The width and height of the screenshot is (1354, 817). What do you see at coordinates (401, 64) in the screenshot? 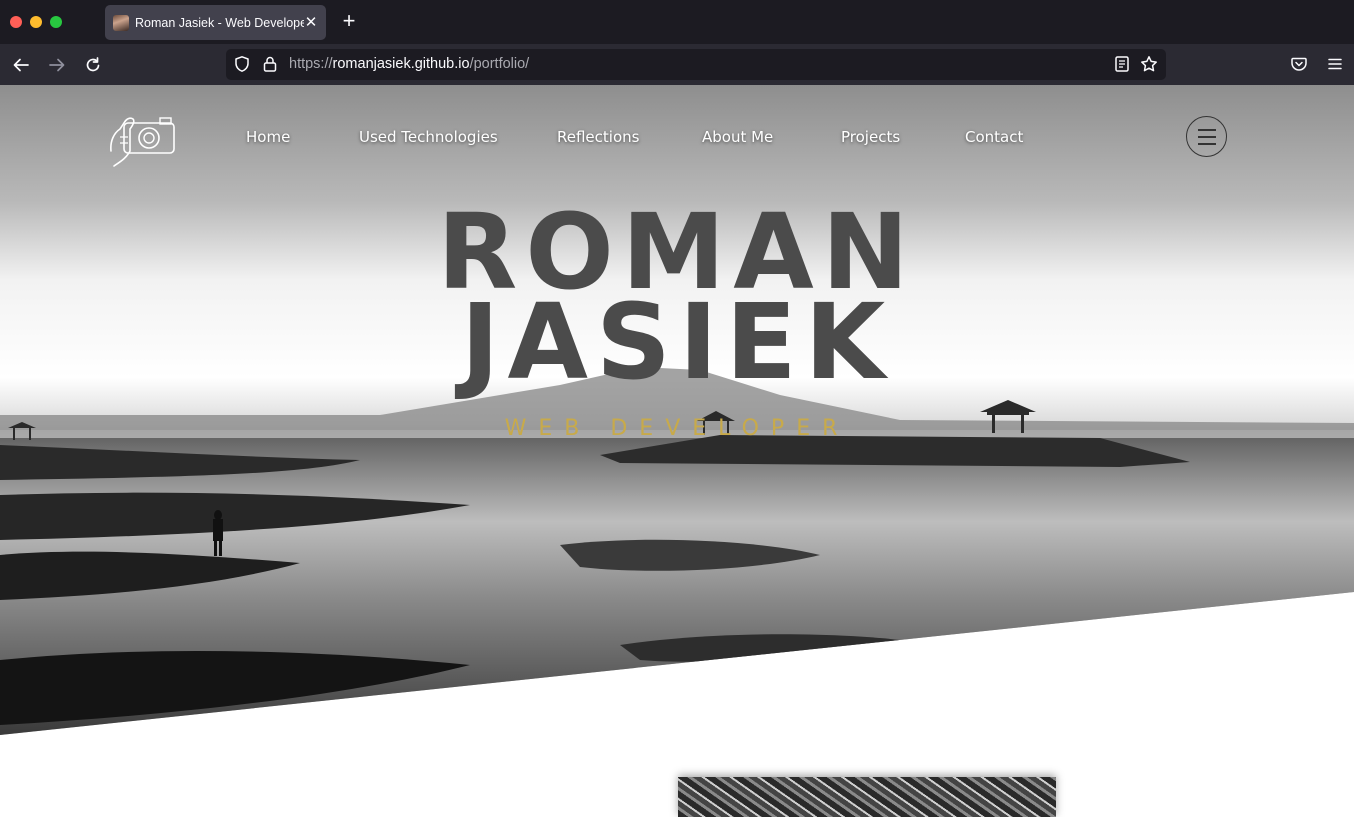
I see `url-host: romanjasiek.github.io` at bounding box center [401, 64].